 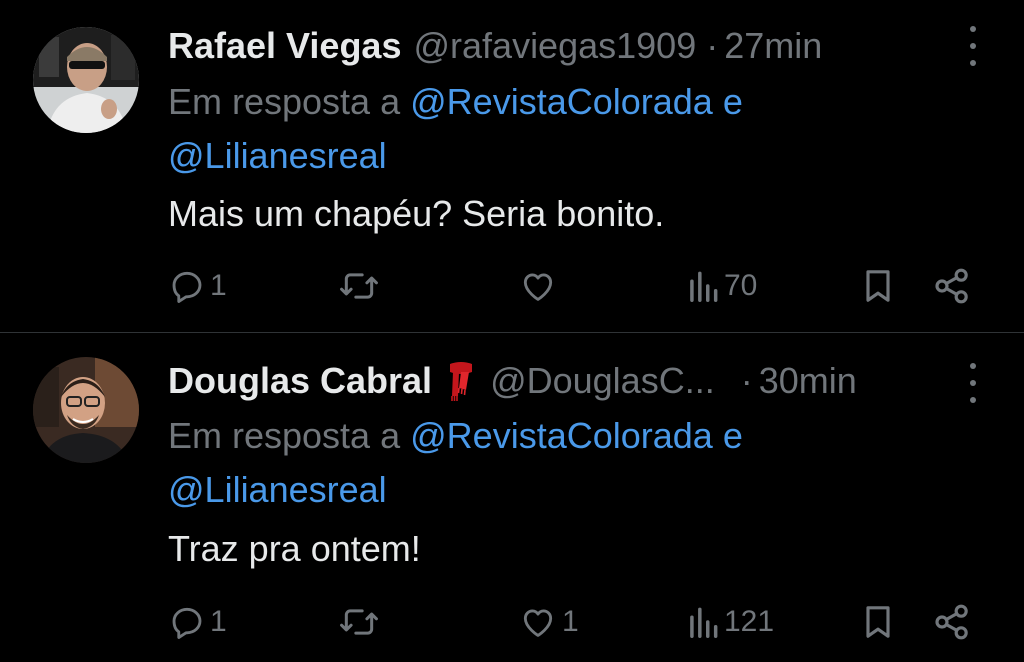 I want to click on timestamp: 30min, so click(x=808, y=381).